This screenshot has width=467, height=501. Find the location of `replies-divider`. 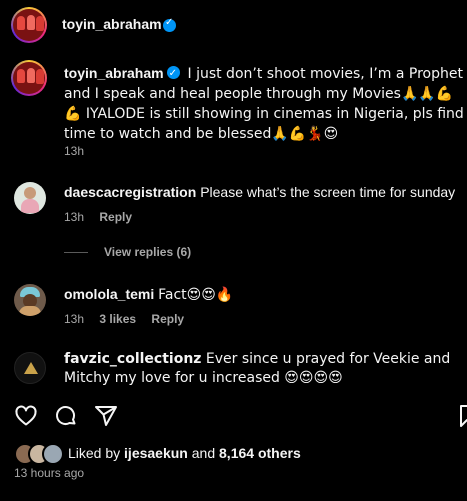

replies-divider is located at coordinates (76, 253).